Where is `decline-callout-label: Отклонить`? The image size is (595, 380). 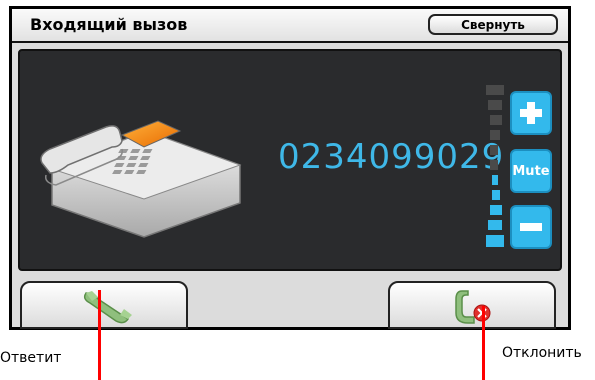 decline-callout-label: Отклонить is located at coordinates (542, 353).